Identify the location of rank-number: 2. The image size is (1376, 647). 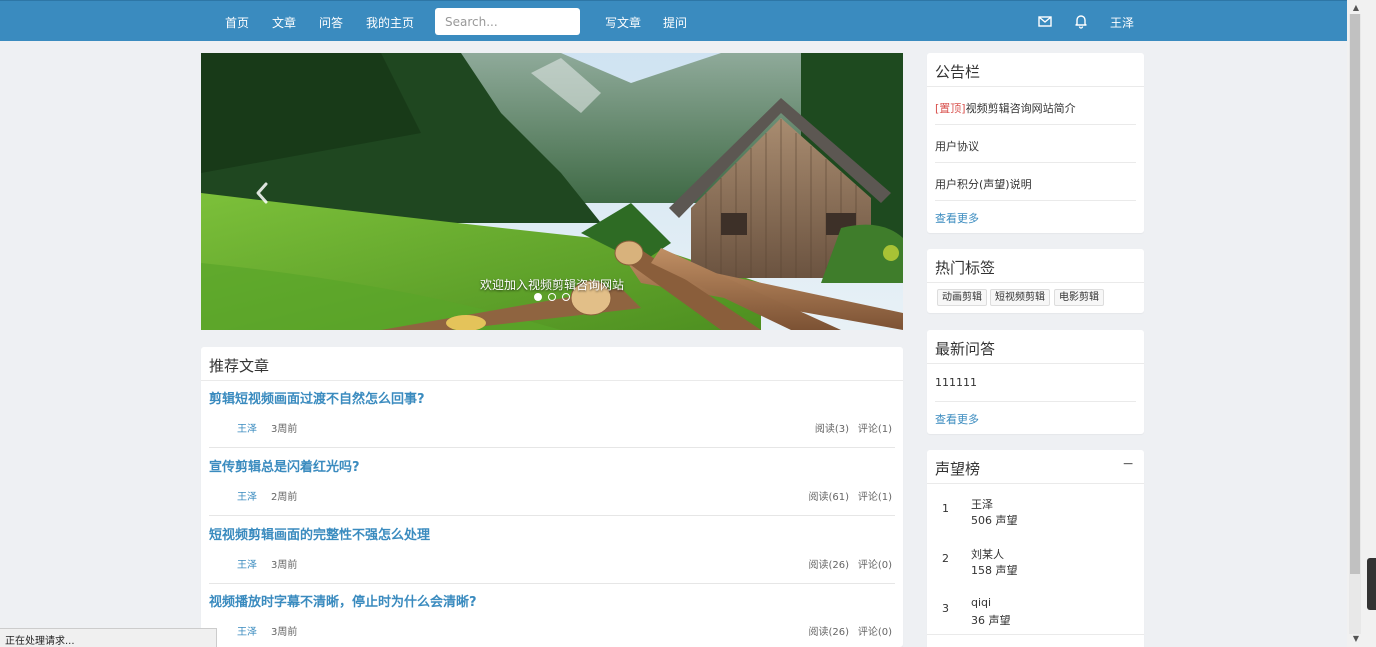
(945, 558).